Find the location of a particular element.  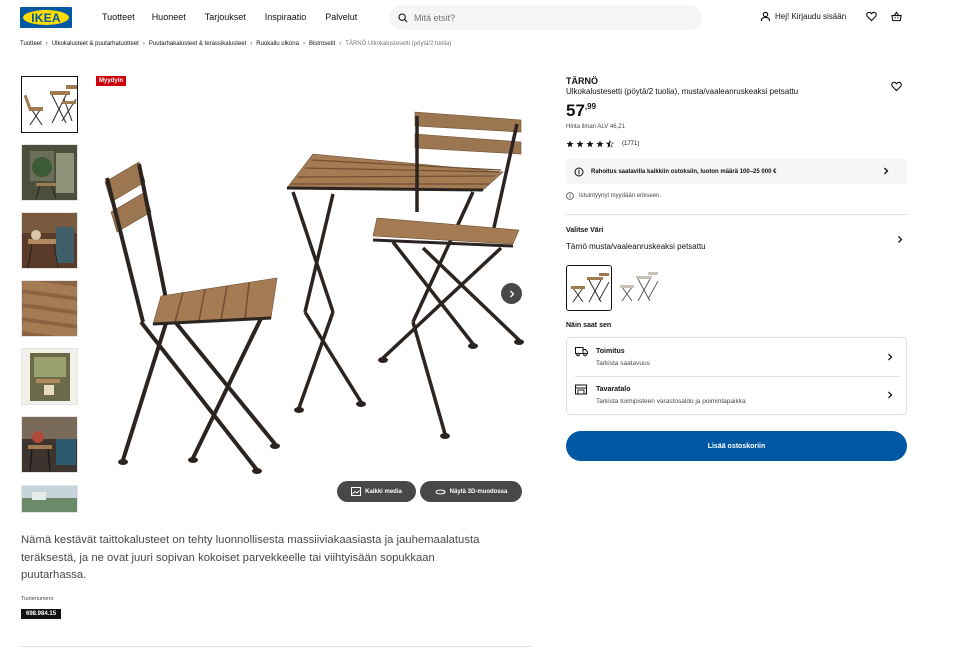

product-name: TÄRNÖ is located at coordinates (582, 81).